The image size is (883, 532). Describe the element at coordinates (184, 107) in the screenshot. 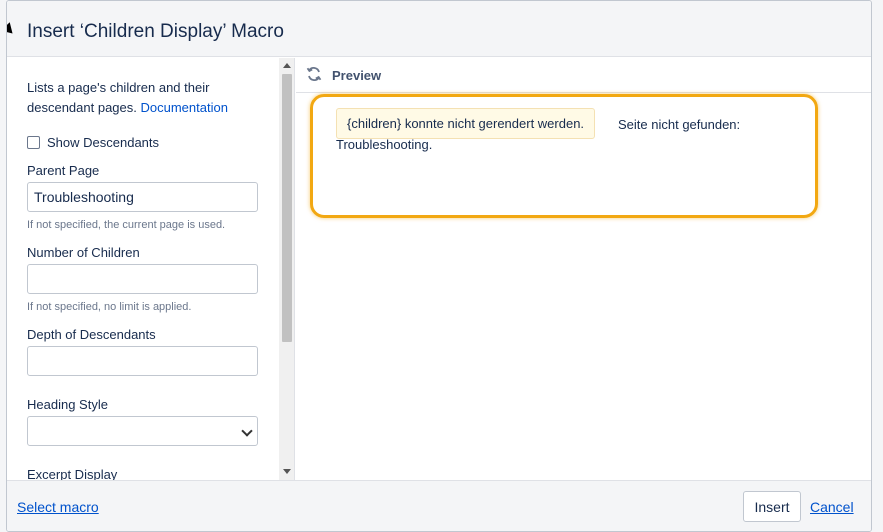

I see `documentation-link: Documentation` at that location.